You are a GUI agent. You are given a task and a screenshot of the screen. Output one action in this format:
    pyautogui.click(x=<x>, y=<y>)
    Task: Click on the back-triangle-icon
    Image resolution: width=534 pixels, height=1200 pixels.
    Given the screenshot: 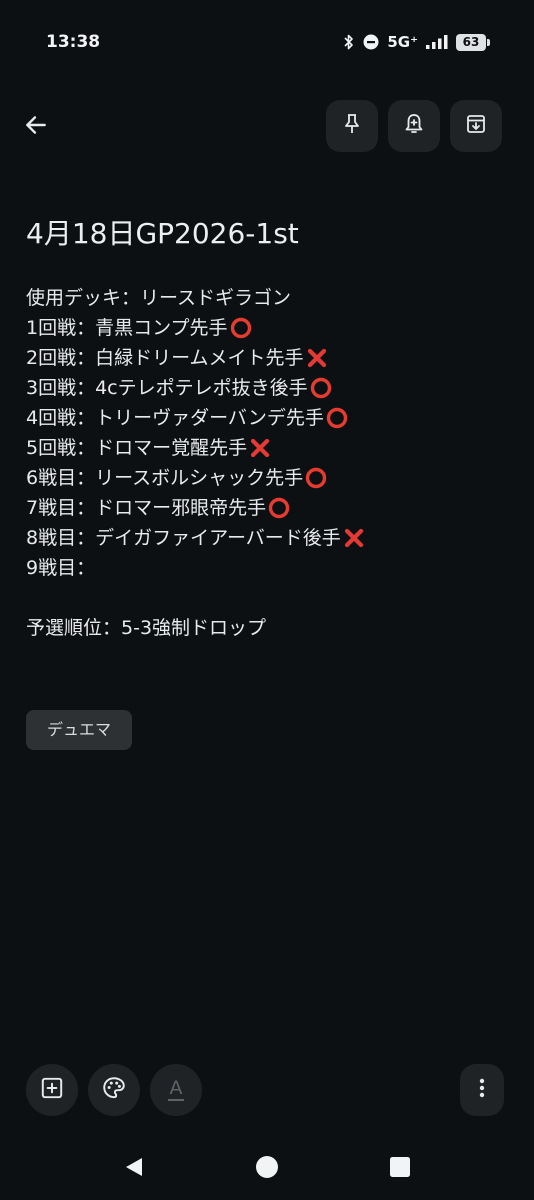 What is the action you would take?
    pyautogui.click(x=134, y=1169)
    